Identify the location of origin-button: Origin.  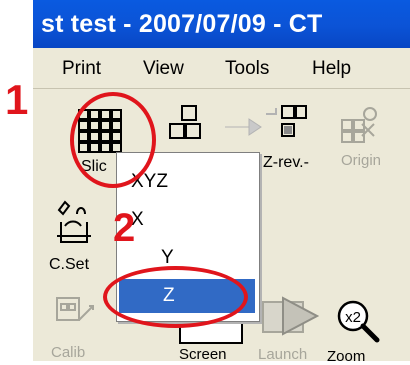
(374, 144).